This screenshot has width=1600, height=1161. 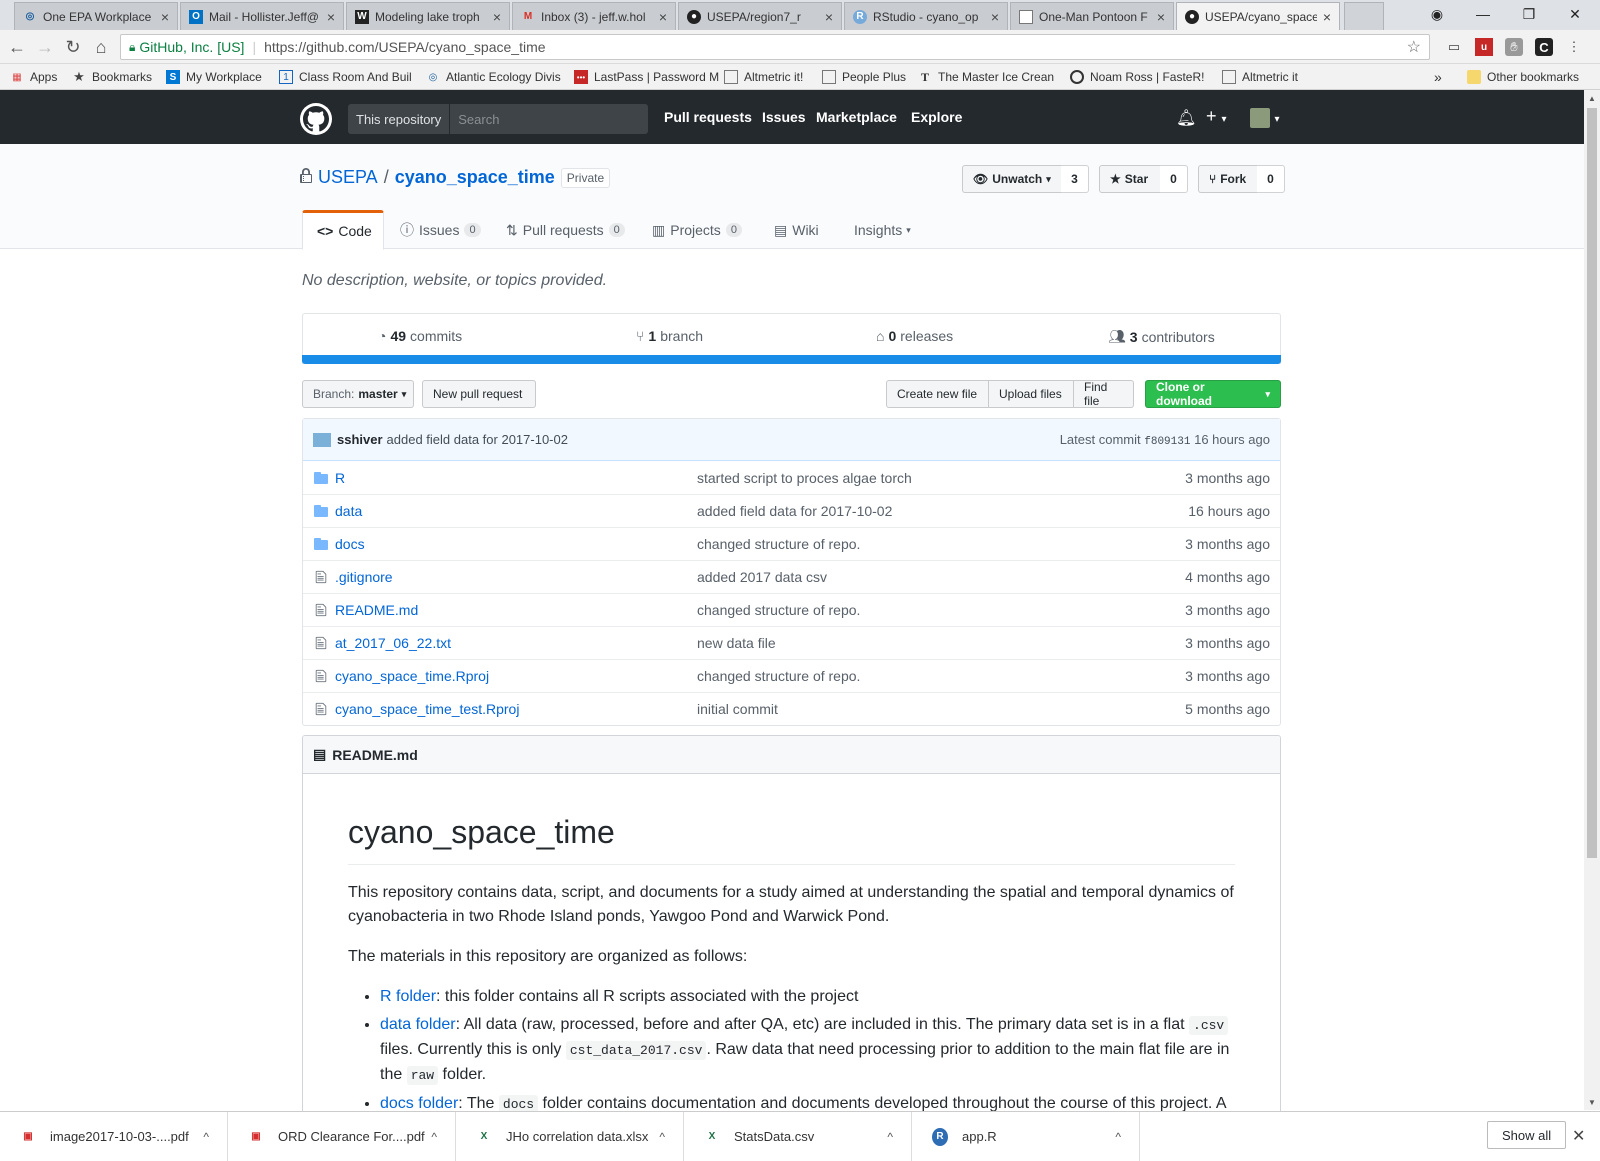 What do you see at coordinates (784, 117) in the screenshot?
I see `nav-issues: Issues` at bounding box center [784, 117].